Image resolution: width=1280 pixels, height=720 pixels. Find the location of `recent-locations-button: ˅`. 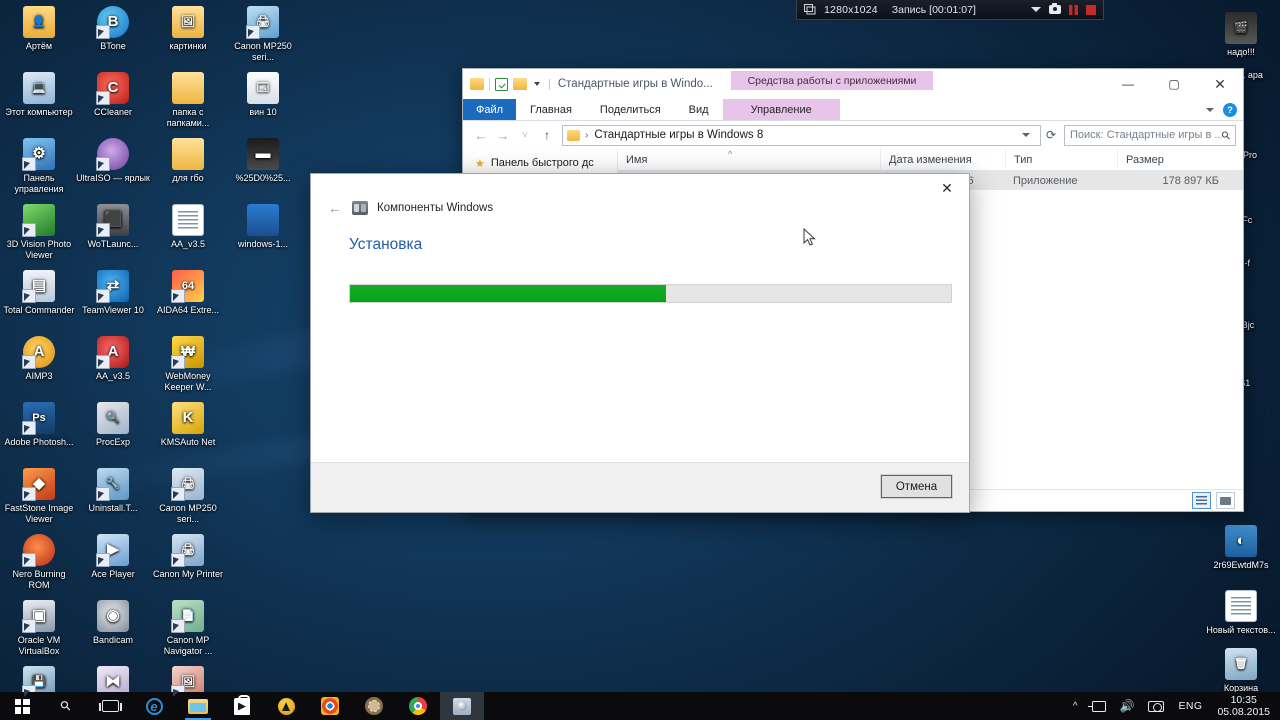

recent-locations-button: ˅ is located at coordinates (525, 135).